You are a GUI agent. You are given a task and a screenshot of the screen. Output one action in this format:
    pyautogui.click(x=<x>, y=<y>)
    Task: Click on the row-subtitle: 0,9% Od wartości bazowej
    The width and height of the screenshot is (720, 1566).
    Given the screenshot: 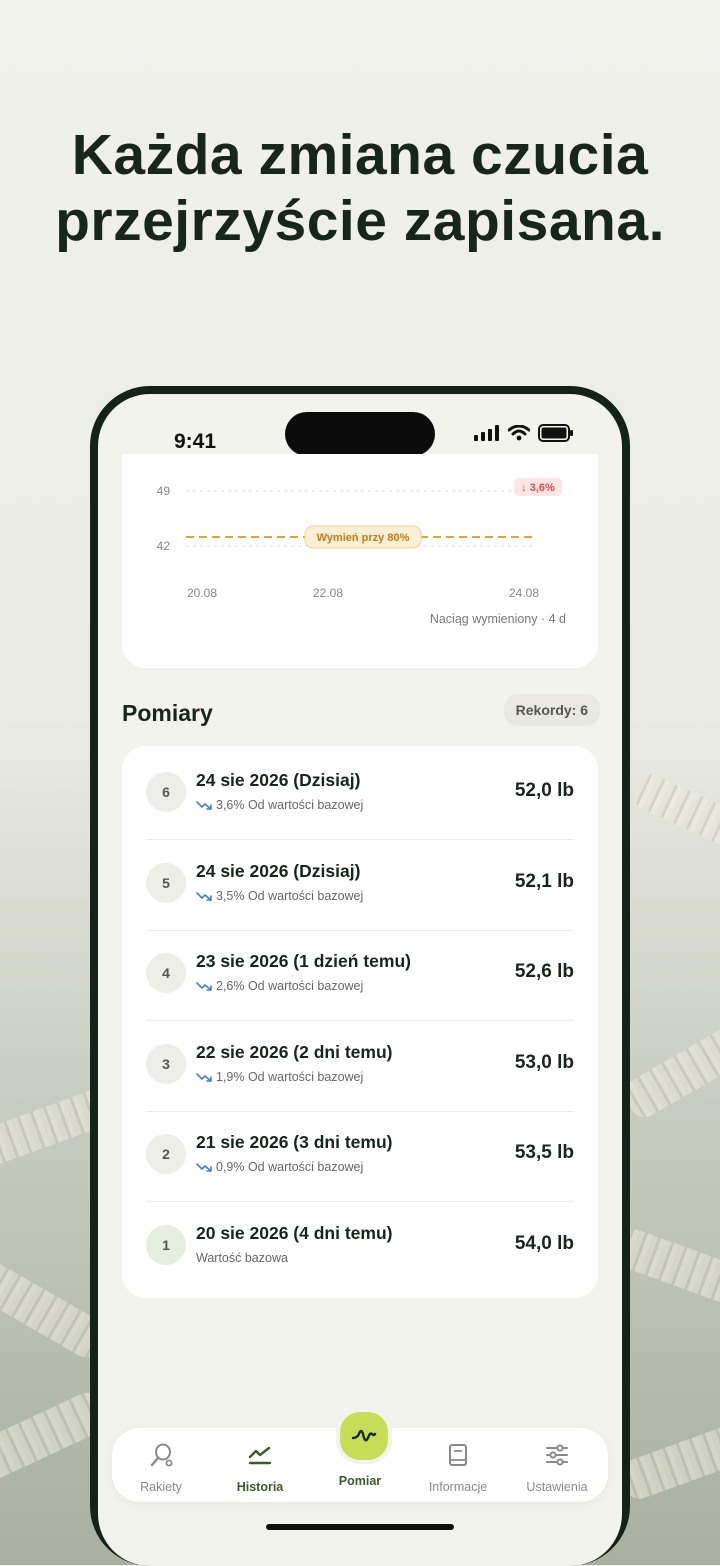 What is the action you would take?
    pyautogui.click(x=279, y=1167)
    